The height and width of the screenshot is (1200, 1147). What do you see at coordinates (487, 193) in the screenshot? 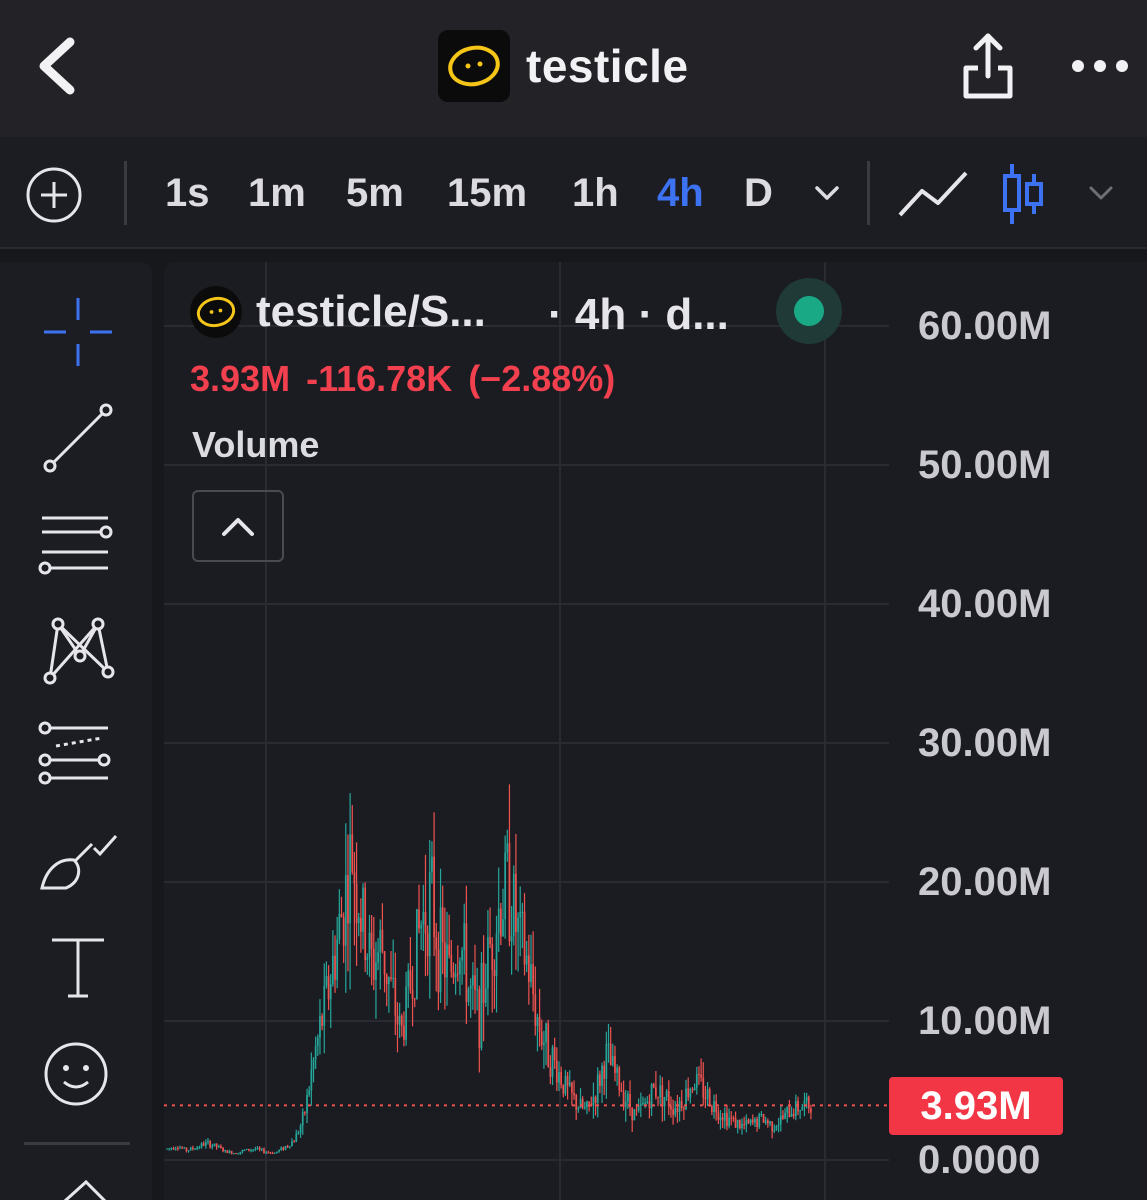
I see `timeframe-15m: 15m` at bounding box center [487, 193].